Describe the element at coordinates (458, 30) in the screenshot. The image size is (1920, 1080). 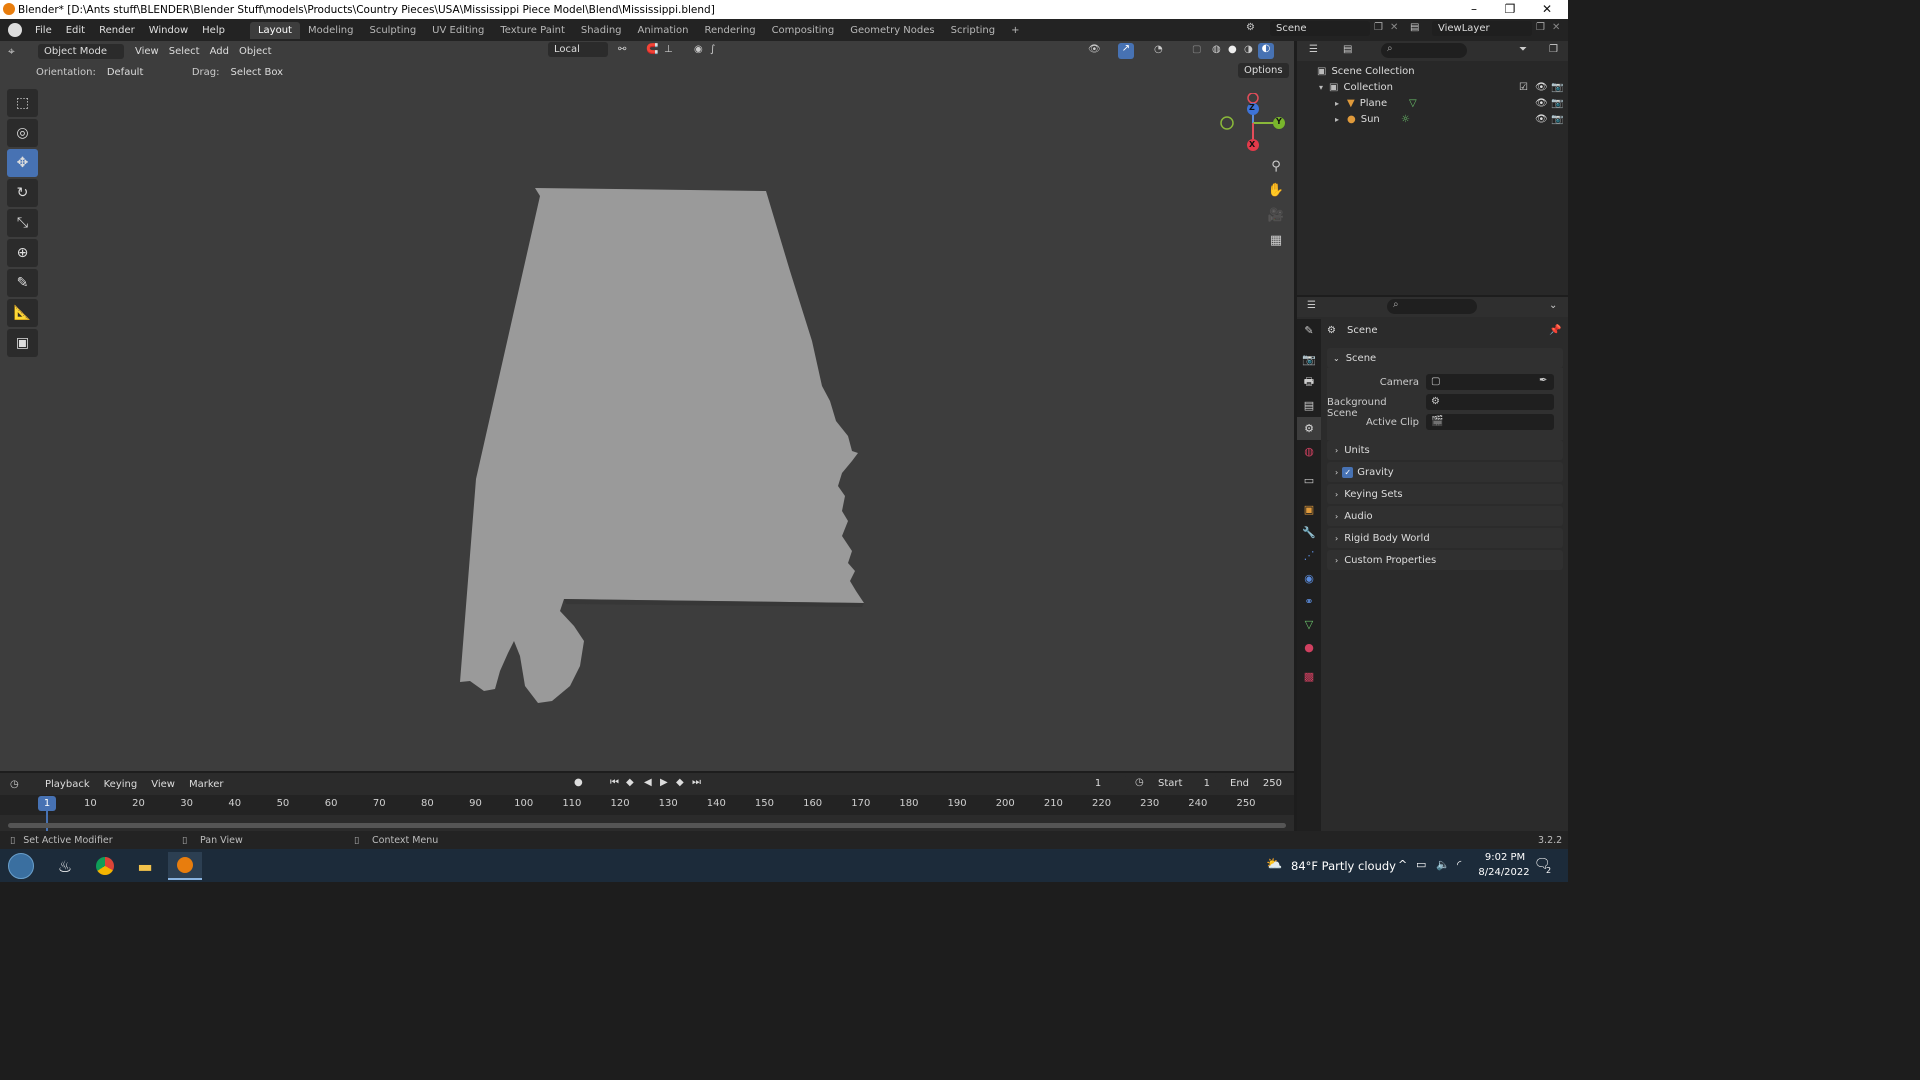
I see `tab-uv-editing: UV Editing` at that location.